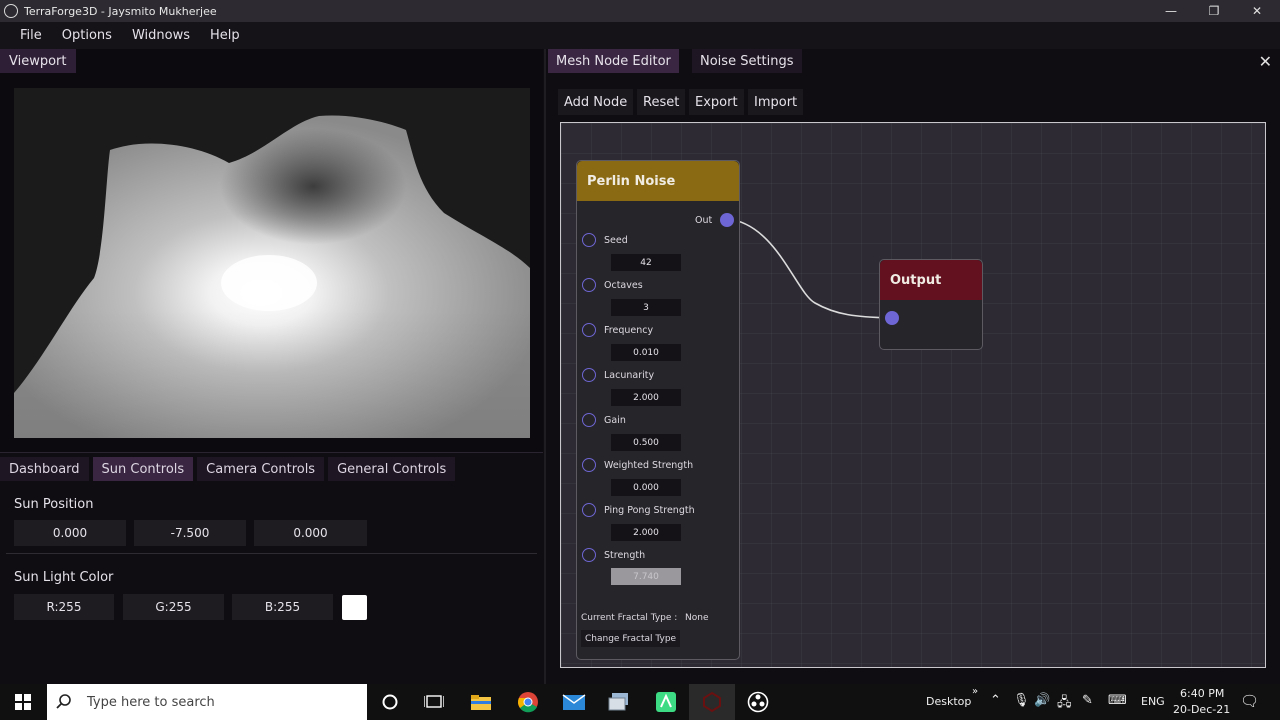  Describe the element at coordinates (596, 102) in the screenshot. I see `add-node-button: Add Node` at that location.